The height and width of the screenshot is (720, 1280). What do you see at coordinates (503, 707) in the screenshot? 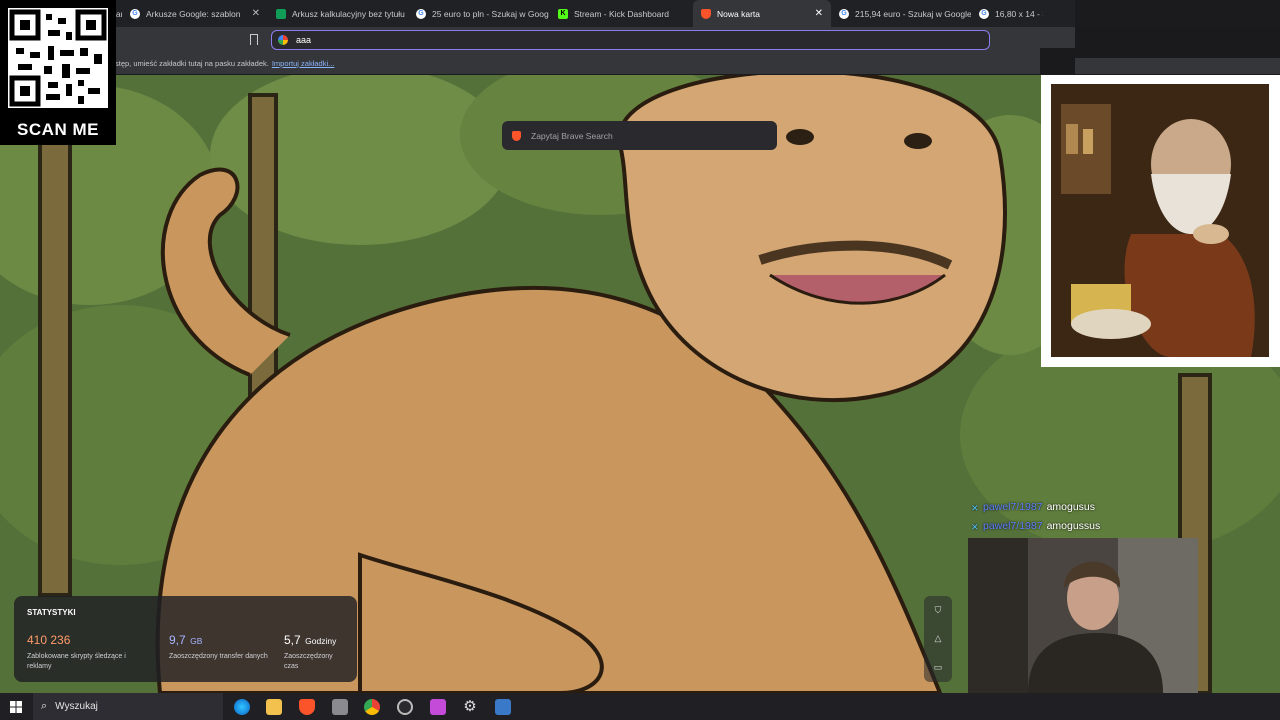
I see `calculator-icon` at bounding box center [503, 707].